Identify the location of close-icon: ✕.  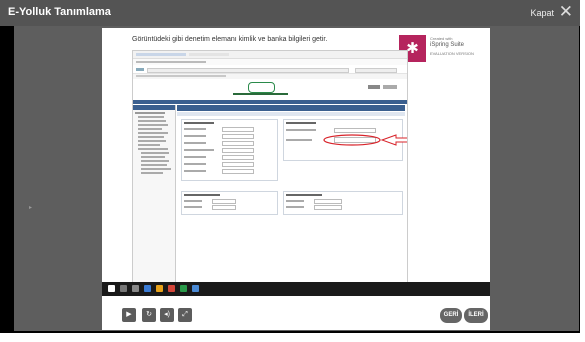
(566, 12).